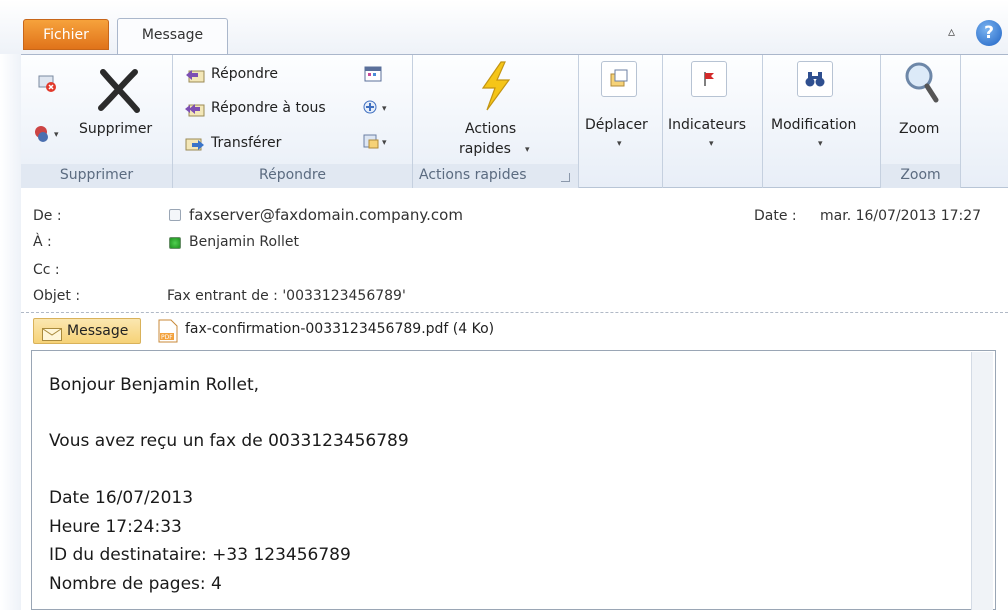  I want to click on body-line-fax: Vous avez reçu un fax de 0033123456789, so click(229, 441).